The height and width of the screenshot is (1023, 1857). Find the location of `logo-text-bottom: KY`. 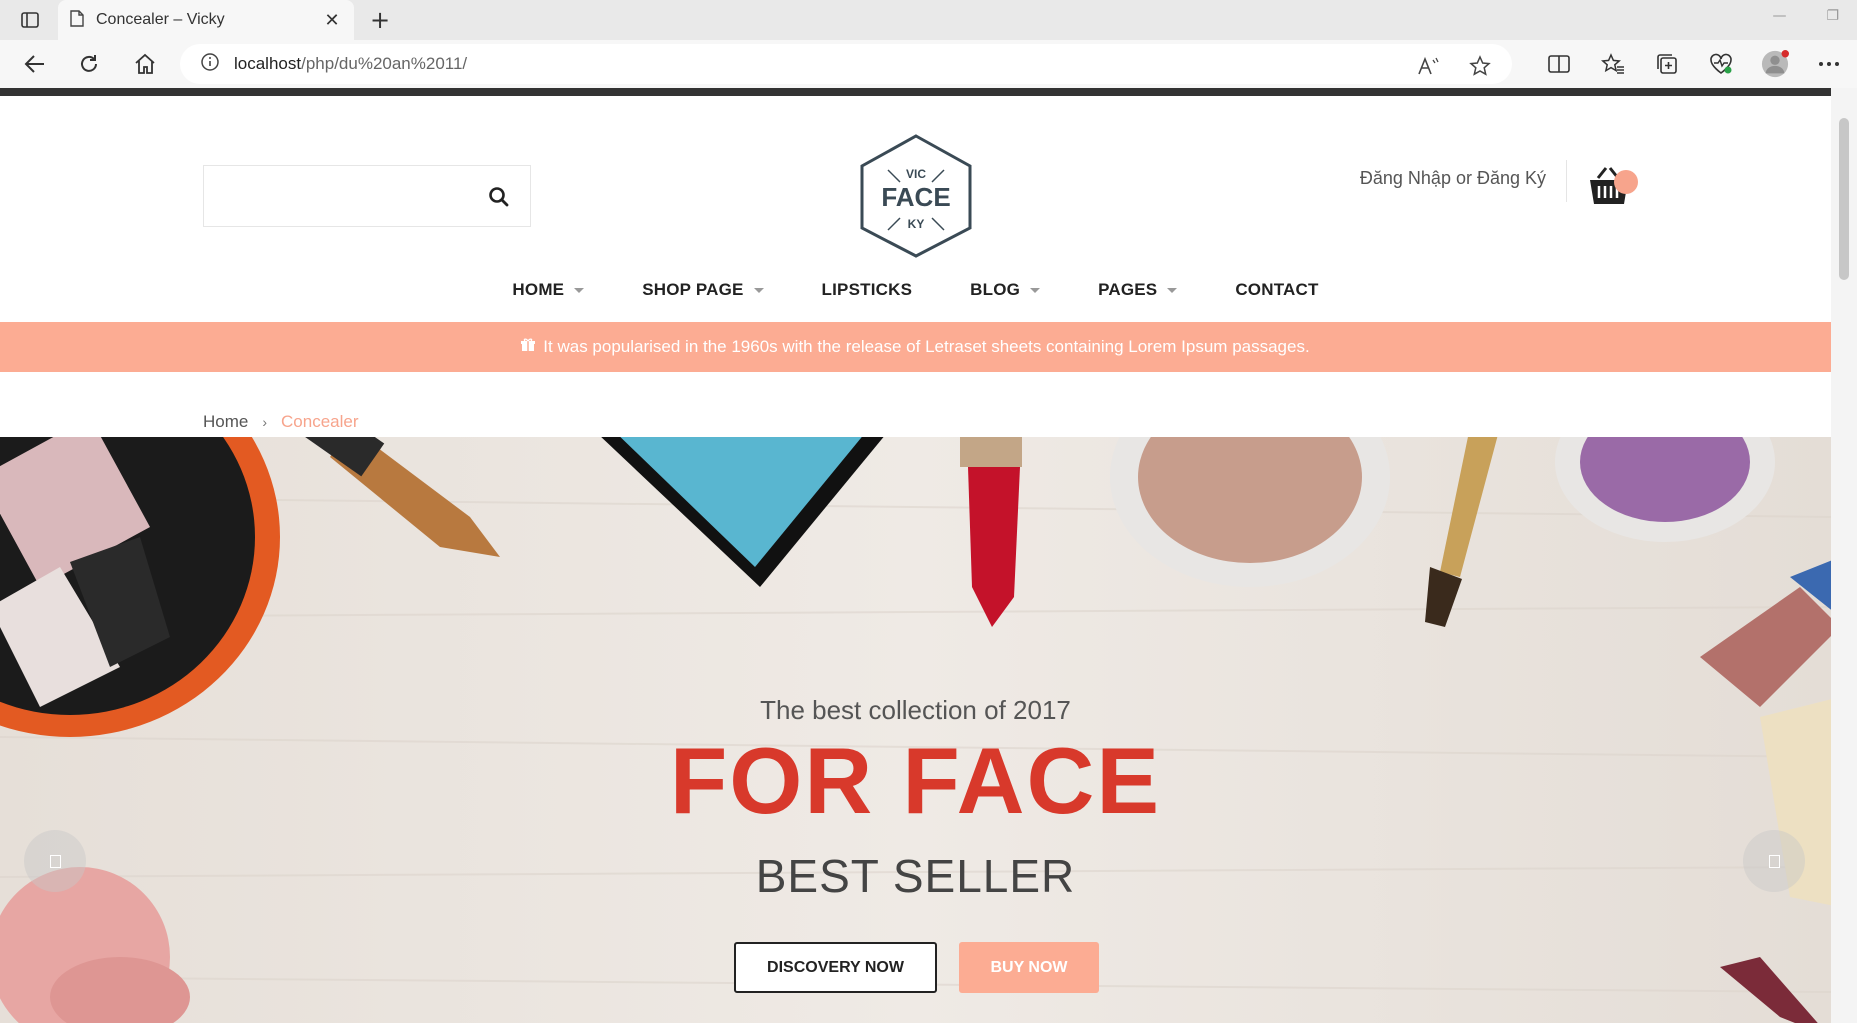

logo-text-bottom: KY is located at coordinates (916, 224).